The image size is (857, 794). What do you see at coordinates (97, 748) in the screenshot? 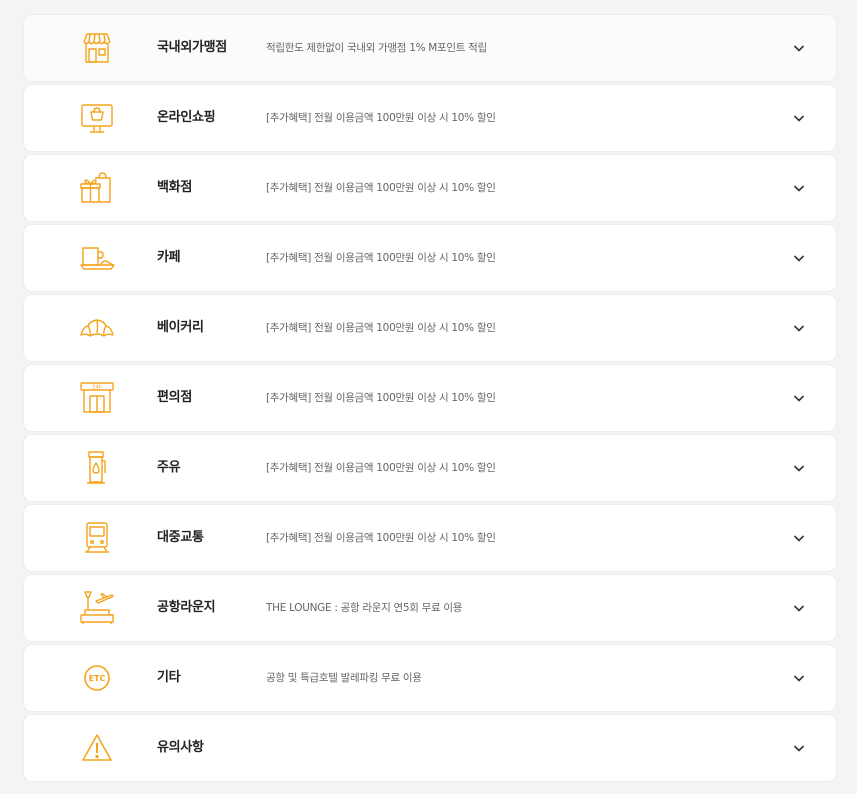
I see `warning-icon` at bounding box center [97, 748].